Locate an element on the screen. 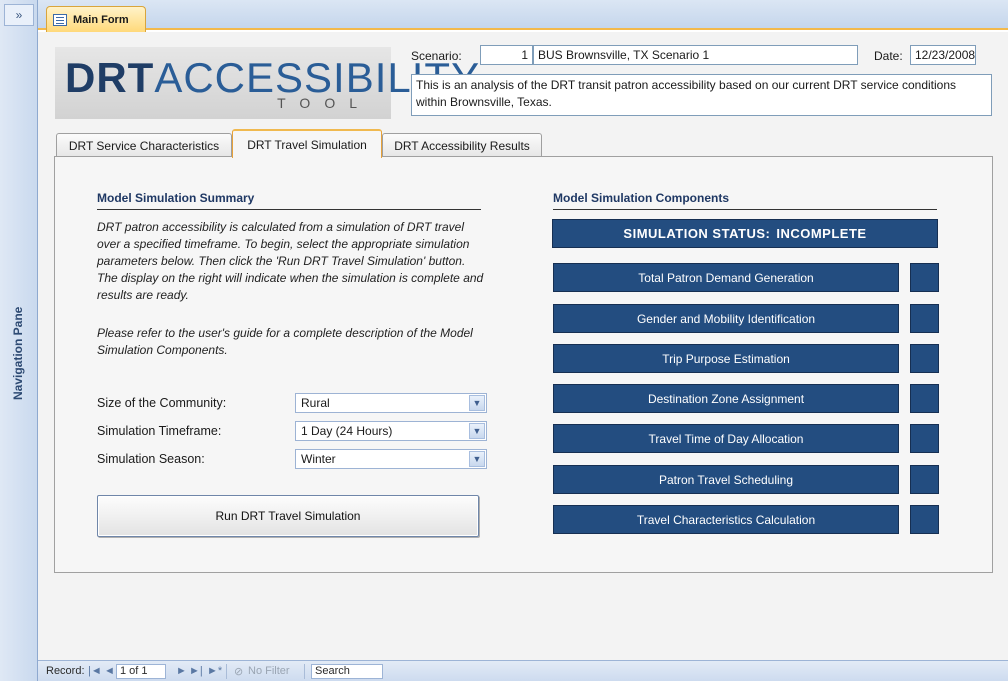  expand-nav-pane-button: » is located at coordinates (19, 15).